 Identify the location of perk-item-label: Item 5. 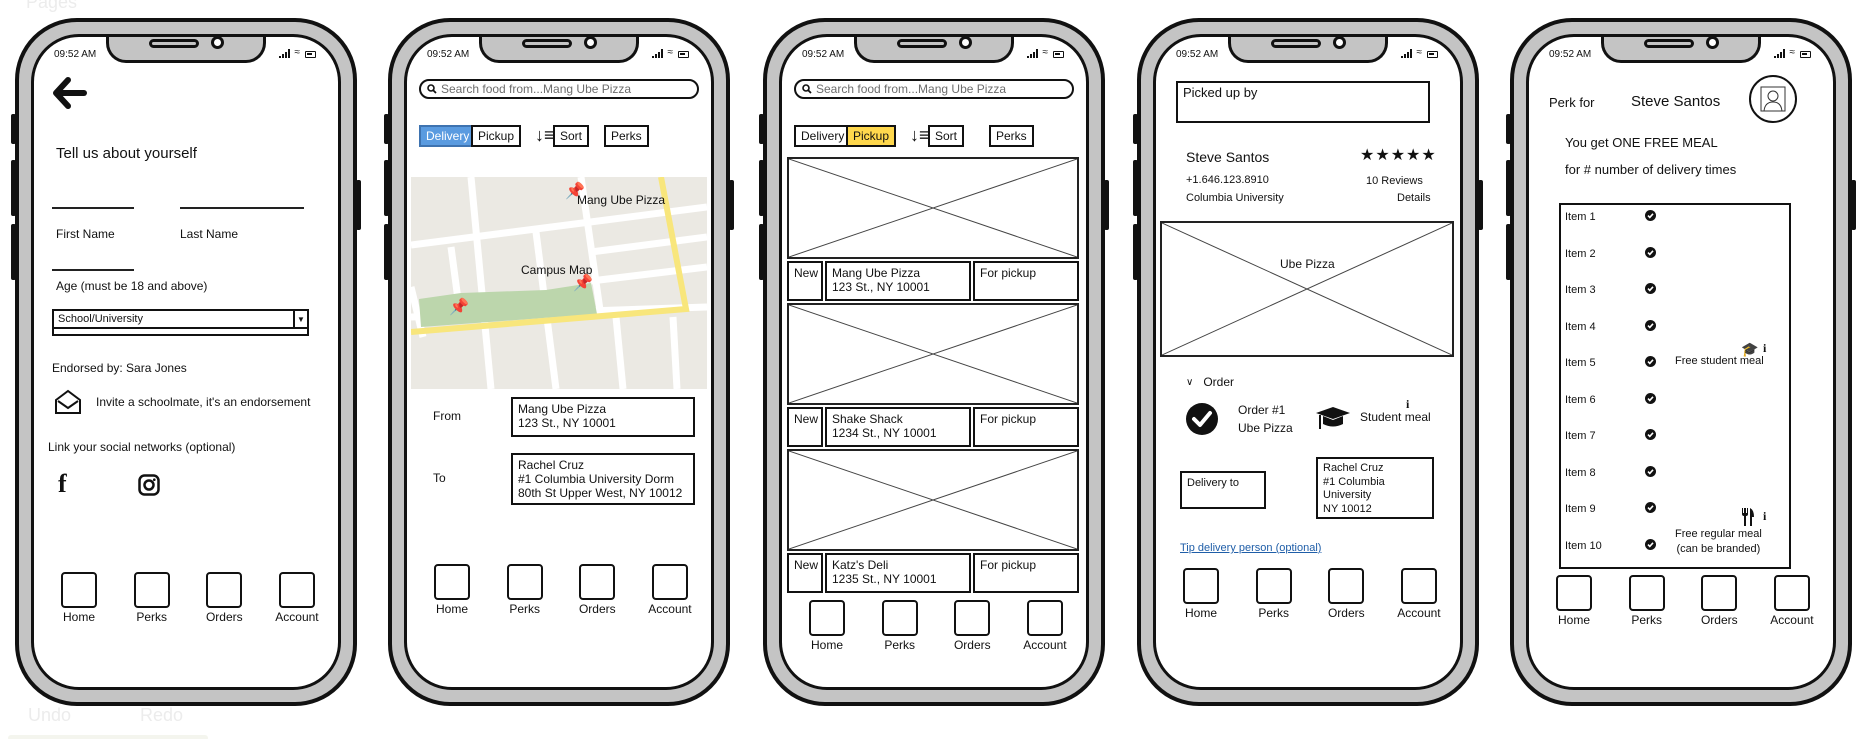
(1580, 363).